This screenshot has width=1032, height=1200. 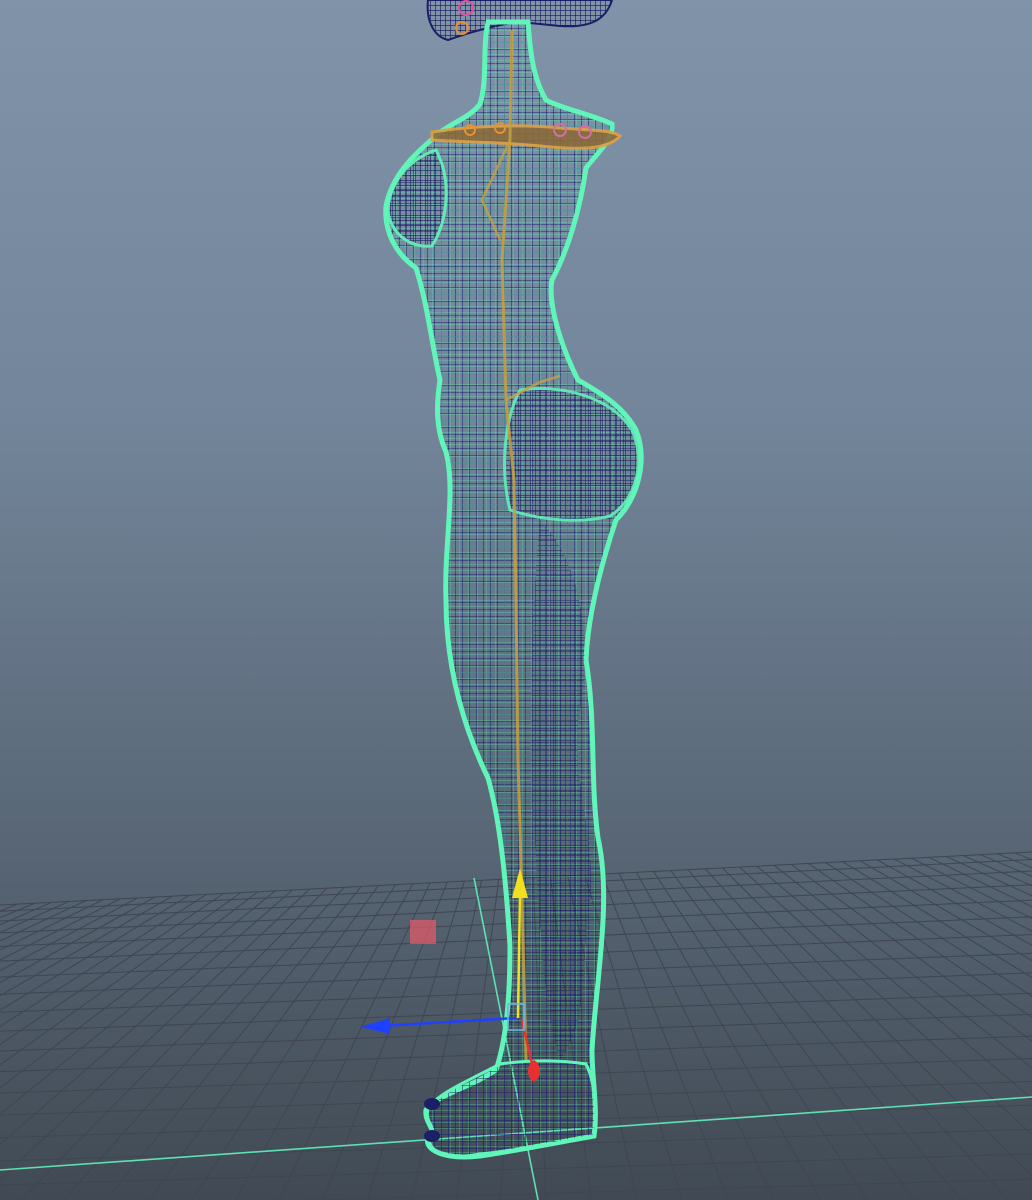 I want to click on manipulator-z-axis, so click(x=448, y=1022).